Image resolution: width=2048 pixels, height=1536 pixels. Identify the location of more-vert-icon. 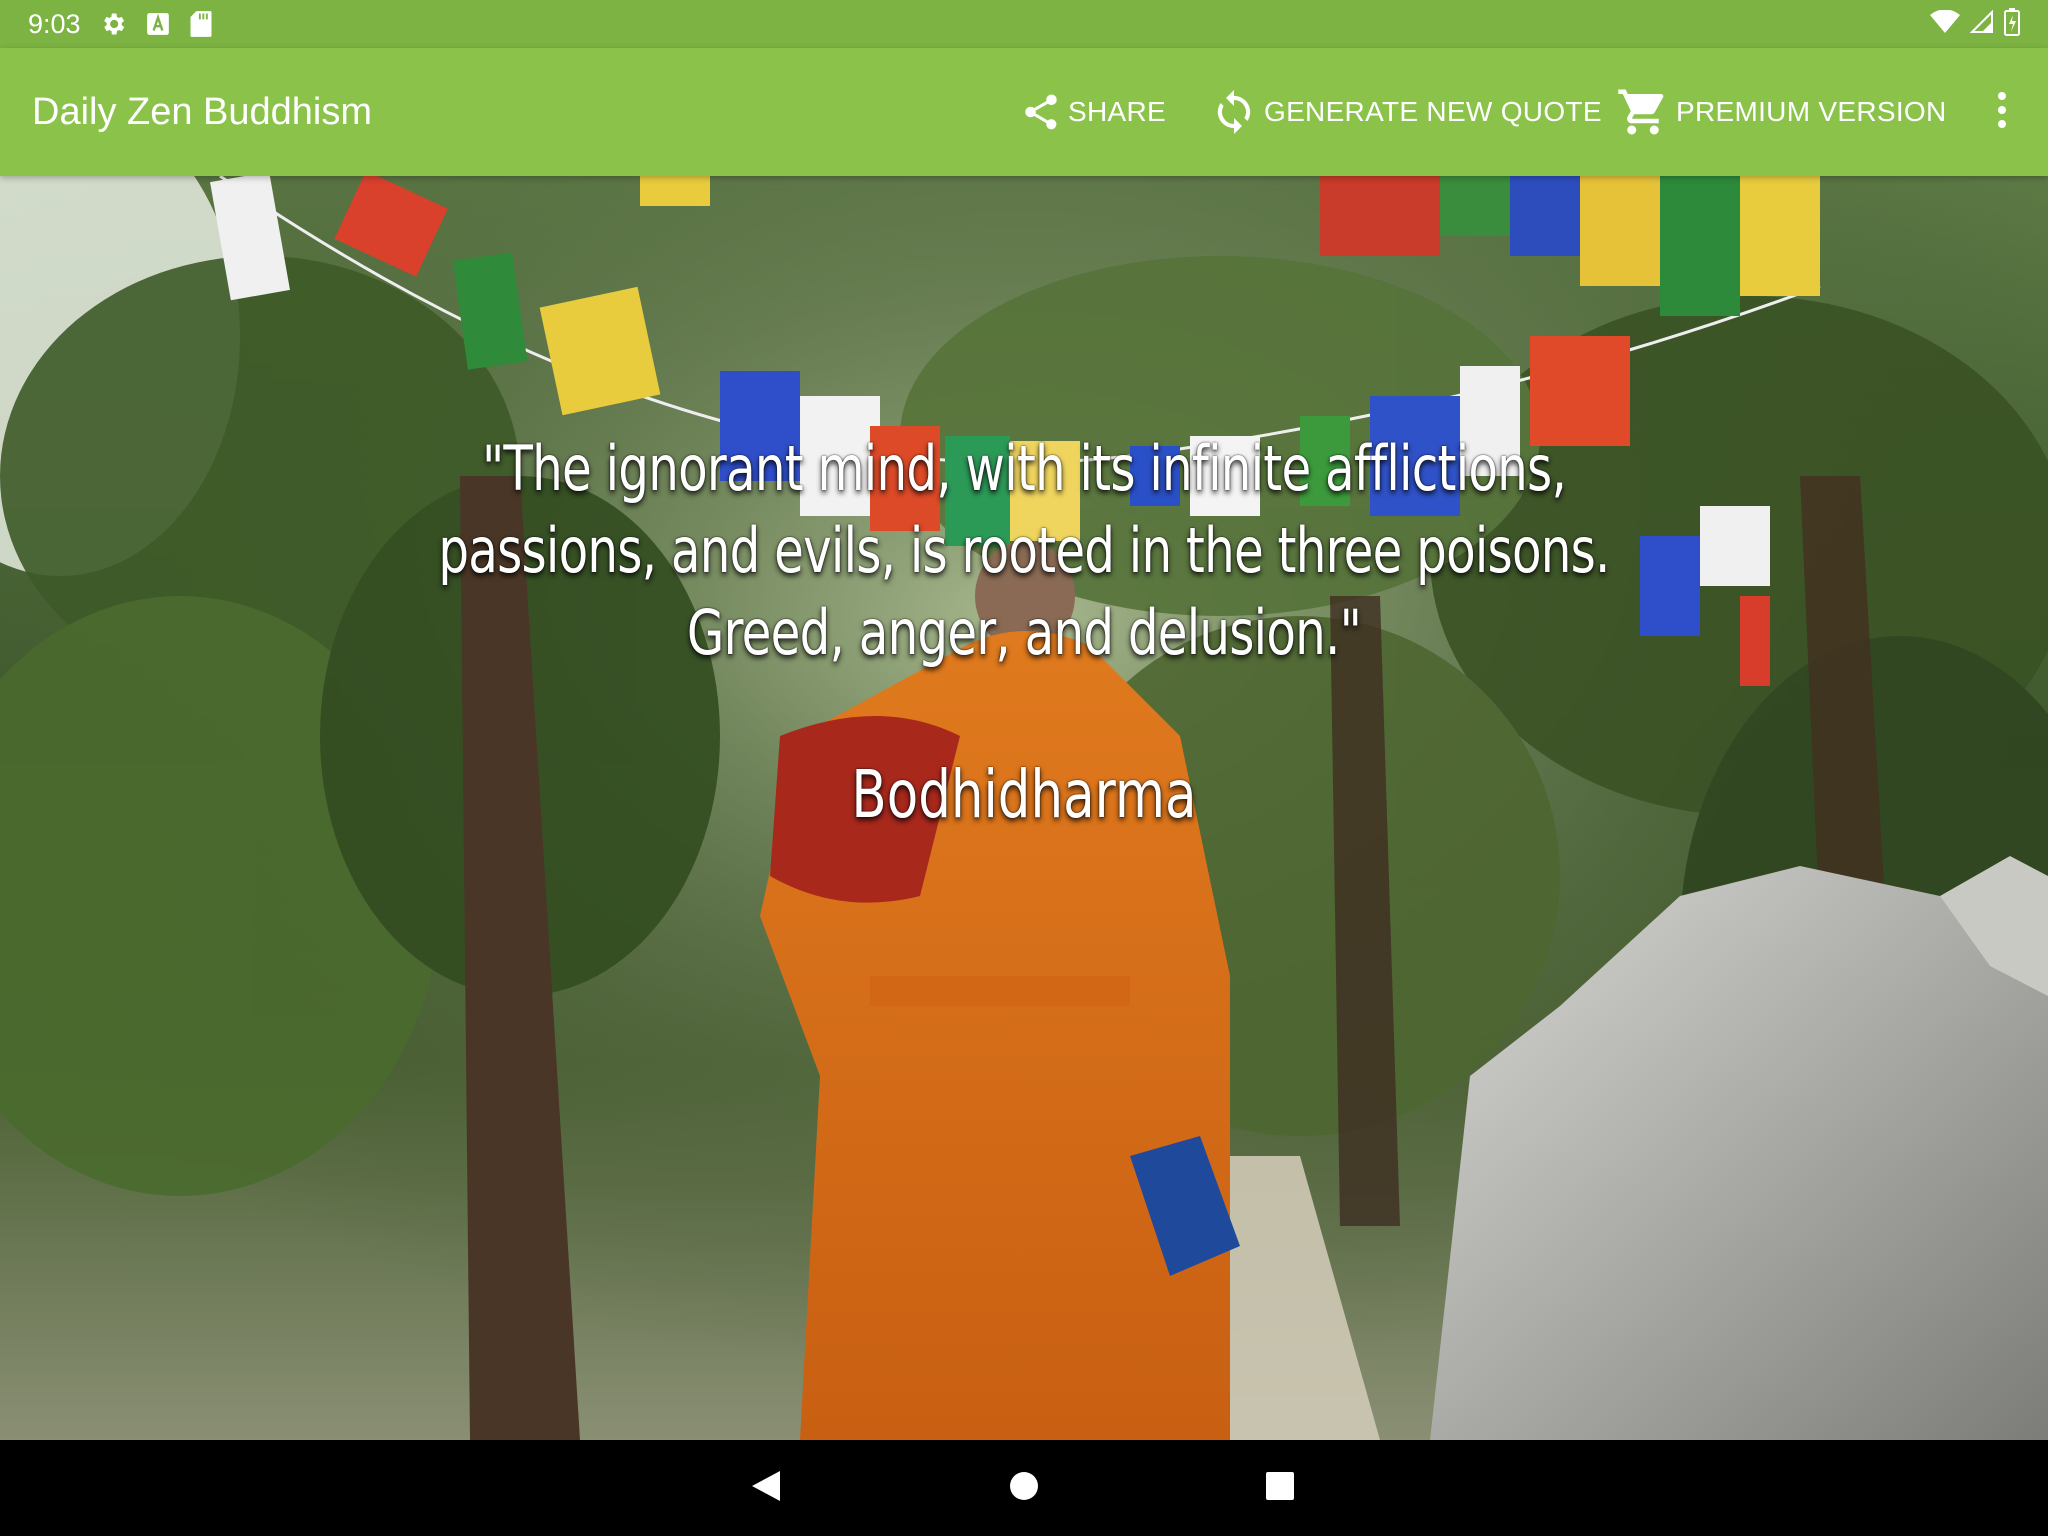
(2002, 112).